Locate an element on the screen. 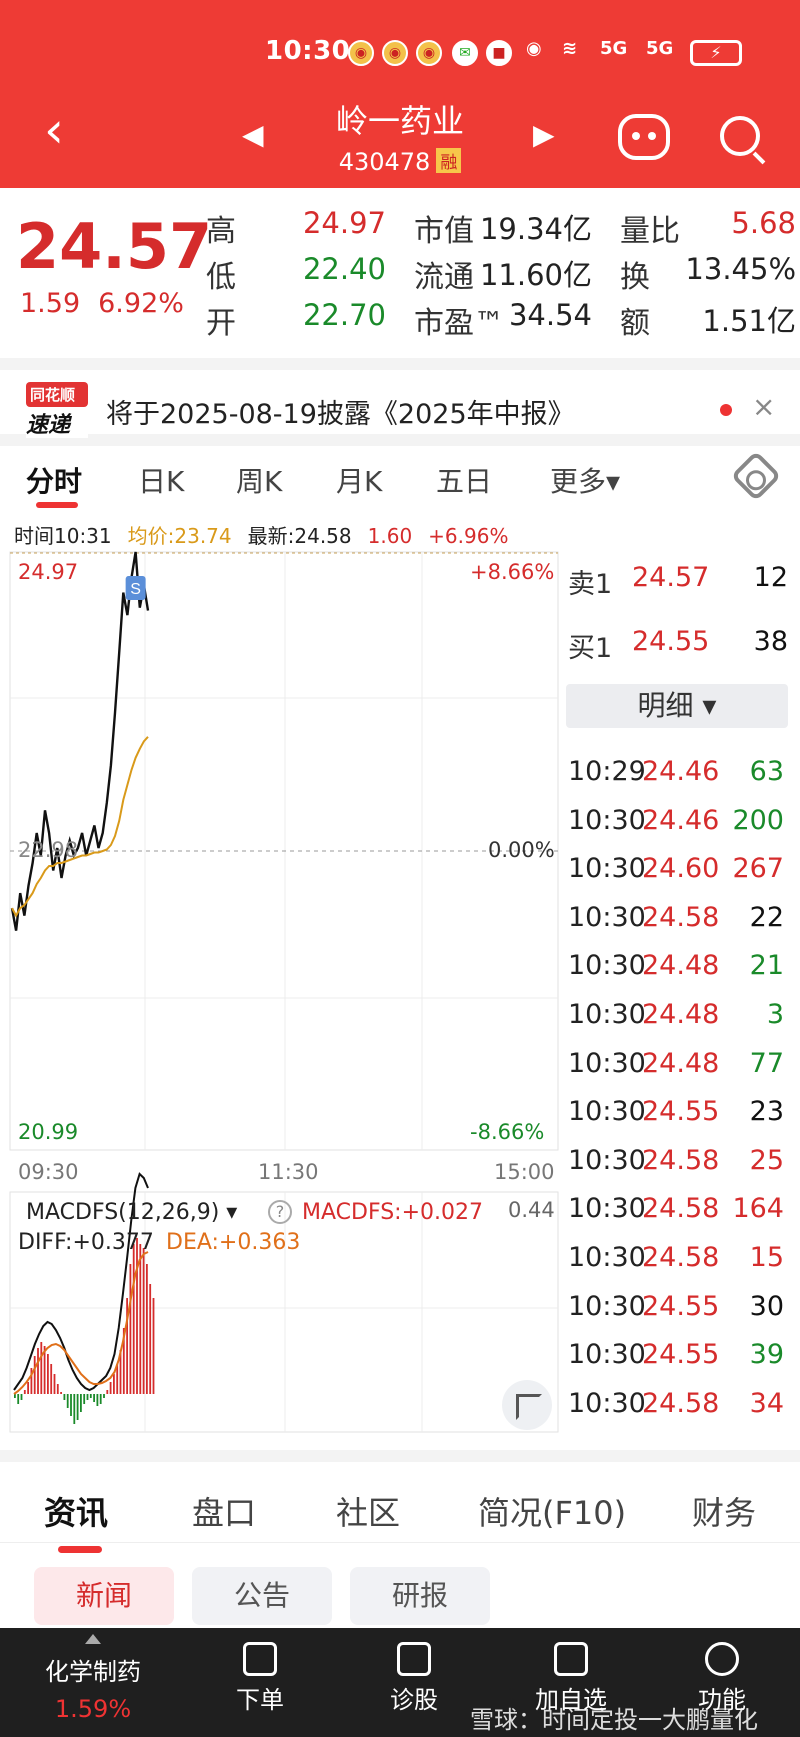 This screenshot has width=800, height=1737. info-sub-tabs: 新闻 公告 研报 is located at coordinates (400, 1584).